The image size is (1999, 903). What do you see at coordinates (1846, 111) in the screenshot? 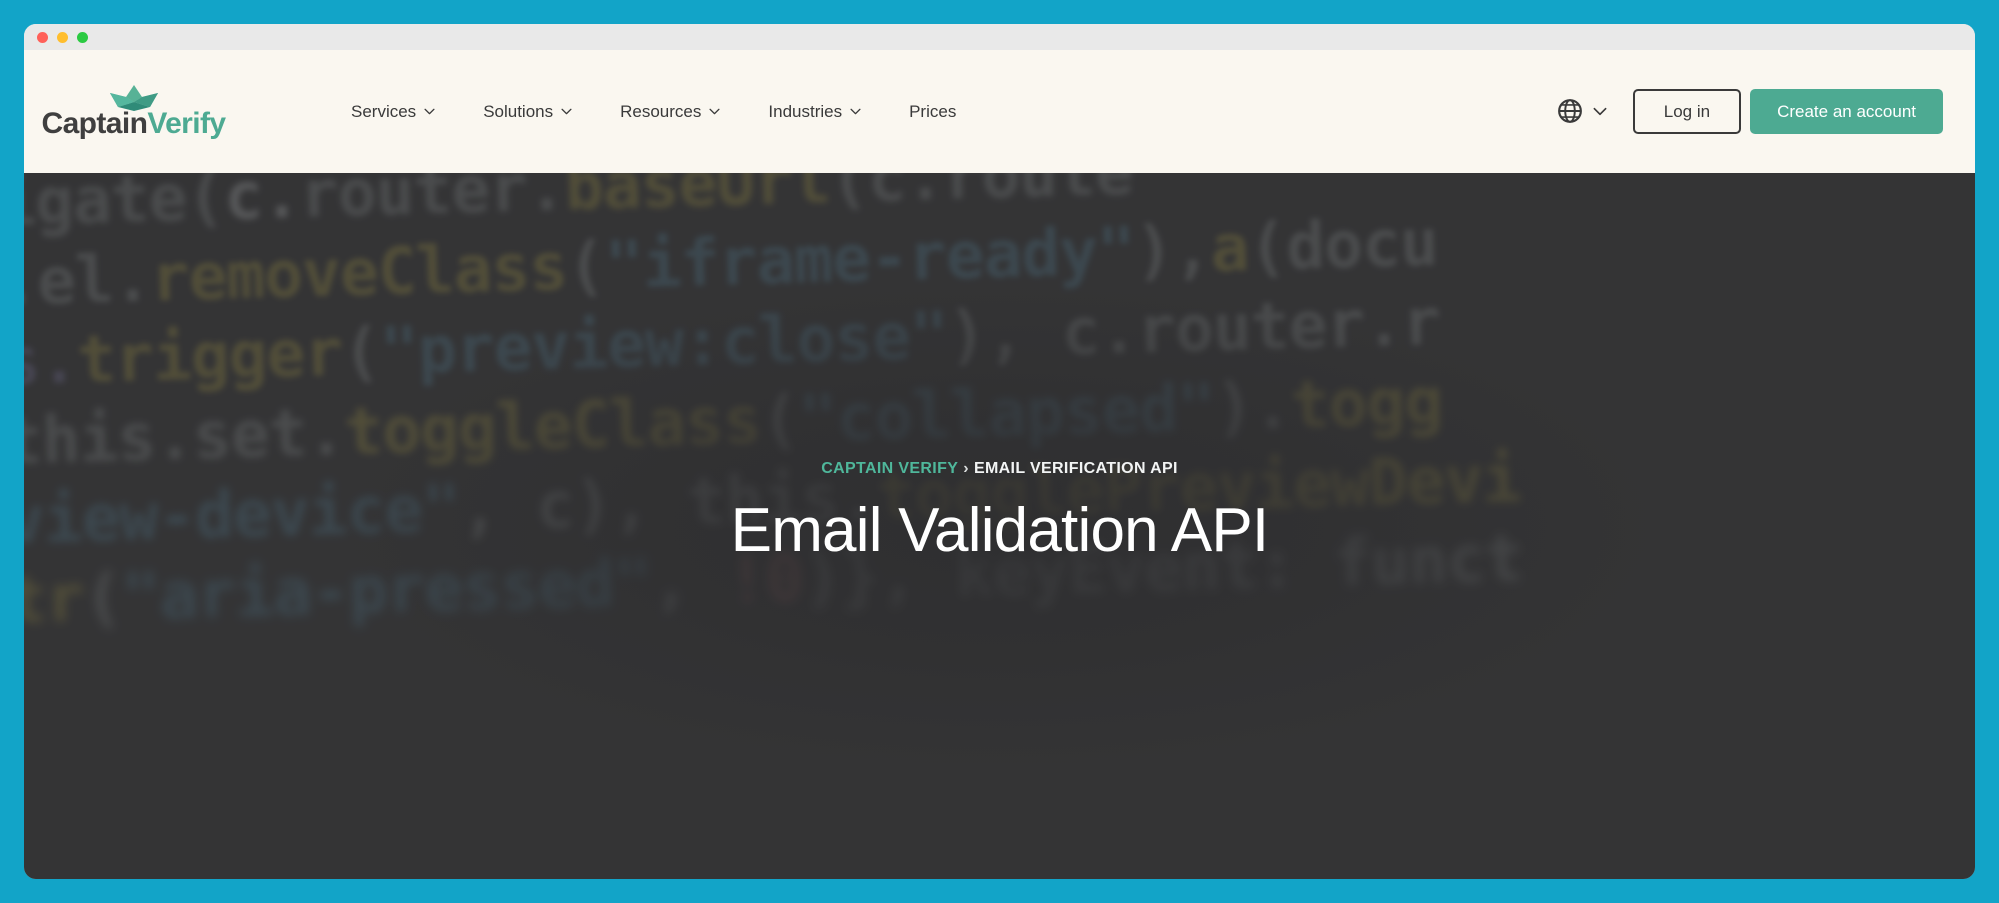
I see `create-account-button: Create an account` at bounding box center [1846, 111].